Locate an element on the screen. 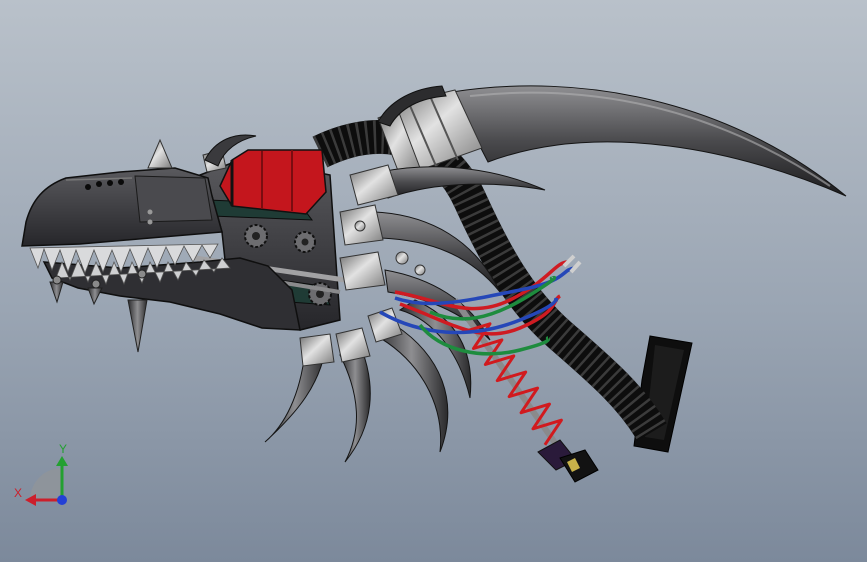 This screenshot has height=562, width=867. triad-x-label: X is located at coordinates (18, 493).